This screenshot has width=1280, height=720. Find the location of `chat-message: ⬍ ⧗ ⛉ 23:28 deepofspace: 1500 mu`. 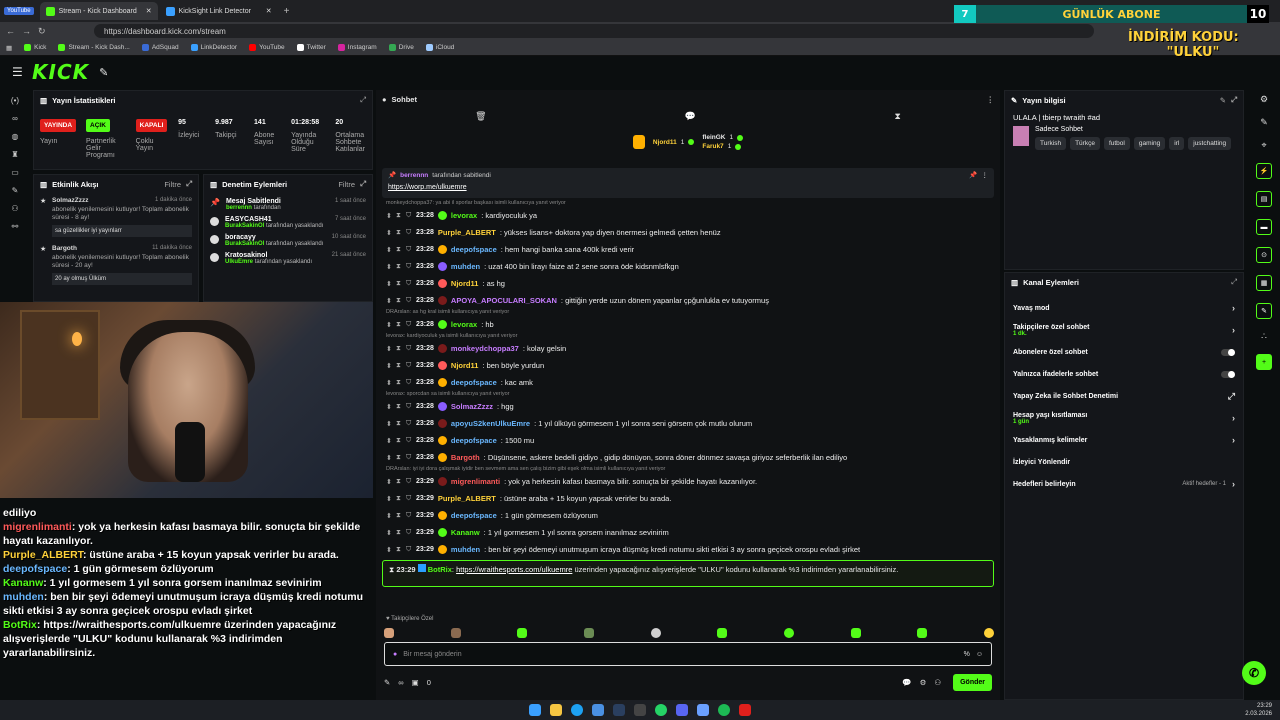

chat-message: ⬍ ⧗ ⛉ 23:28 deepofspace: 1500 mu is located at coordinates (690, 440).